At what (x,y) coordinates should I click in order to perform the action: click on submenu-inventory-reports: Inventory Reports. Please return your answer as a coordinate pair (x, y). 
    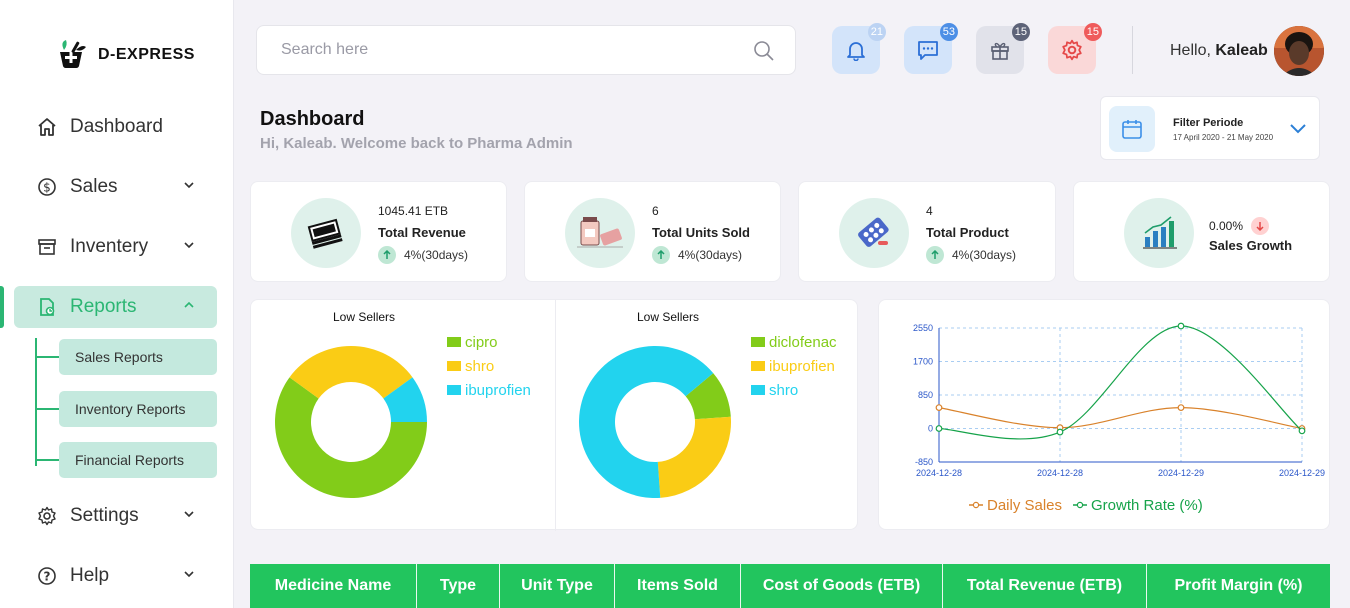
    Looking at the image, I should click on (138, 409).